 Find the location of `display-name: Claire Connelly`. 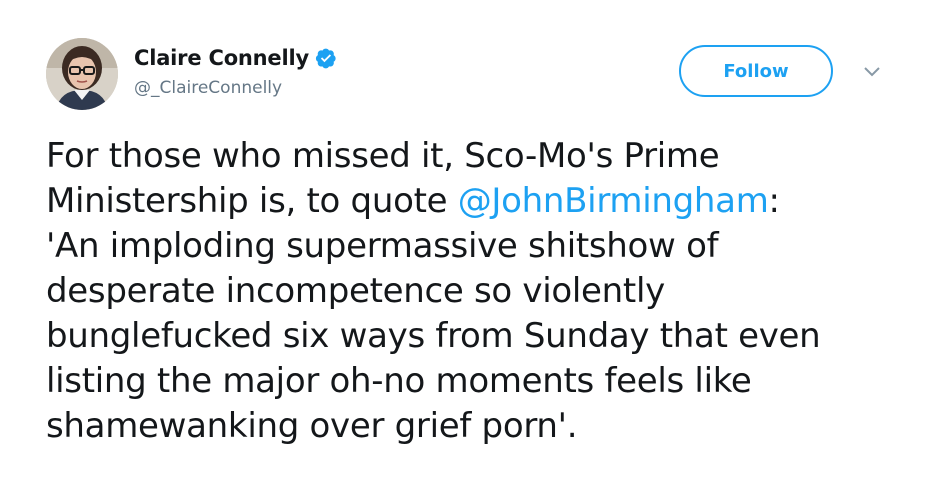

display-name: Claire Connelly is located at coordinates (221, 58).